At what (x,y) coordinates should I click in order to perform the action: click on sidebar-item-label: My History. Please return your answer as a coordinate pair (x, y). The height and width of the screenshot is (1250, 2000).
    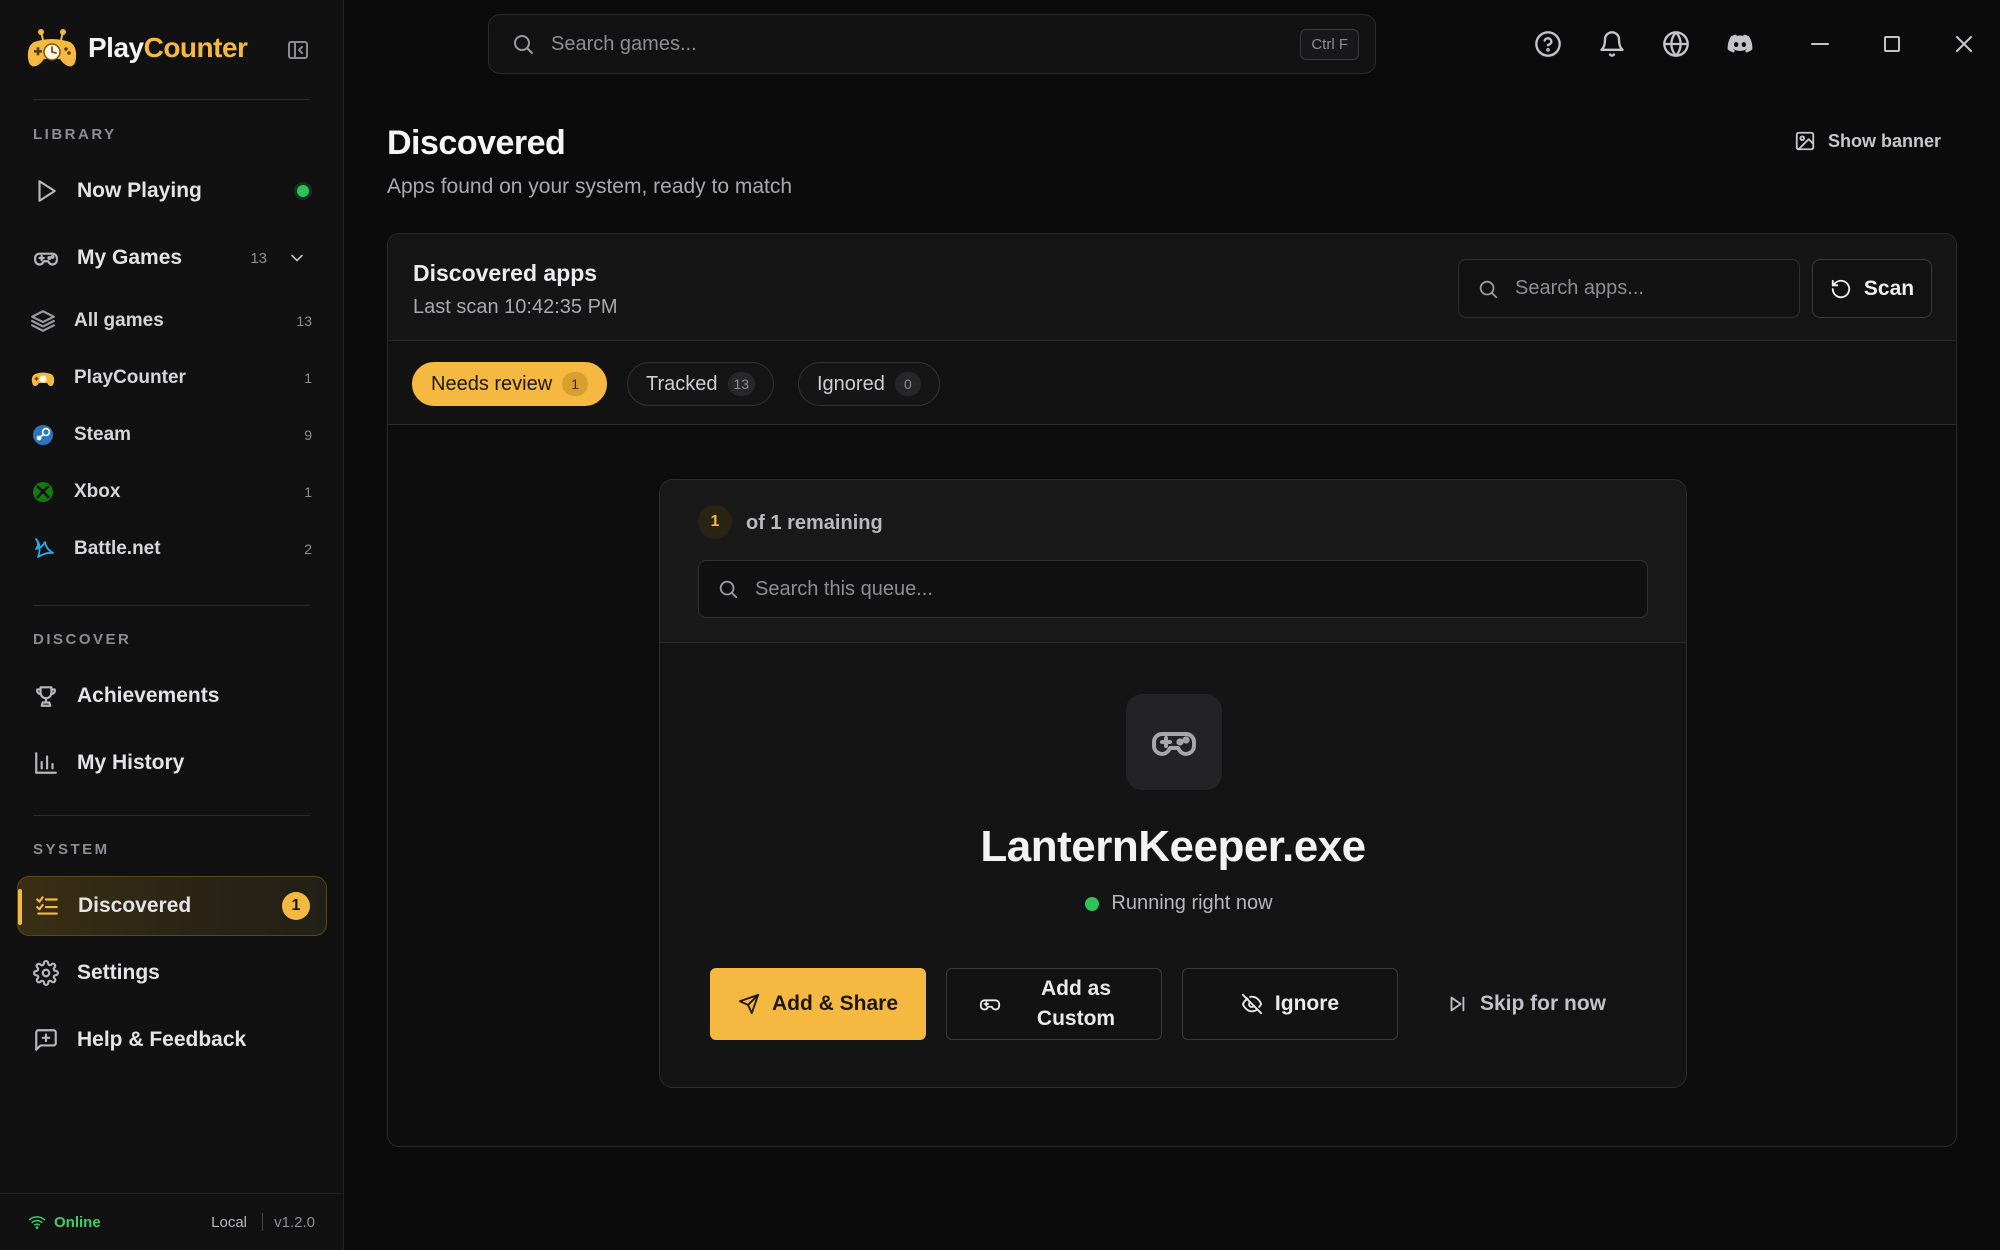
    Looking at the image, I should click on (131, 762).